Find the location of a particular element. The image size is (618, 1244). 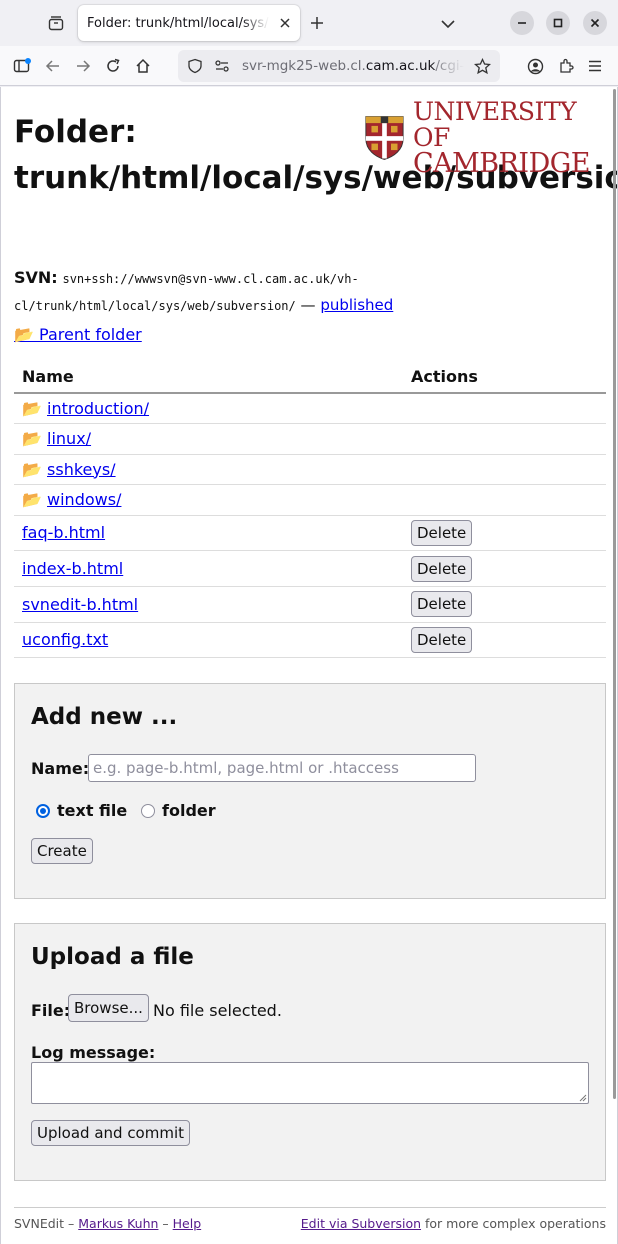

table-row: uconfig.txt Delete is located at coordinates (310, 640).